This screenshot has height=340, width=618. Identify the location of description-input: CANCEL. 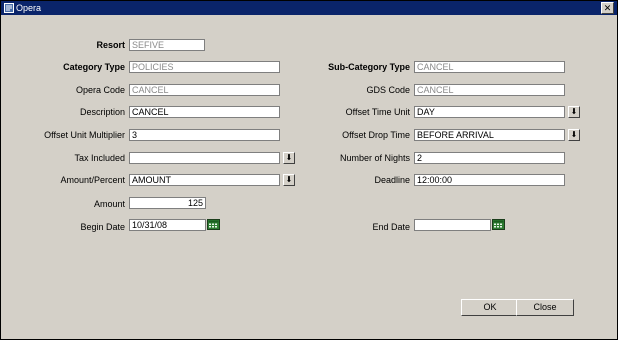
(204, 112).